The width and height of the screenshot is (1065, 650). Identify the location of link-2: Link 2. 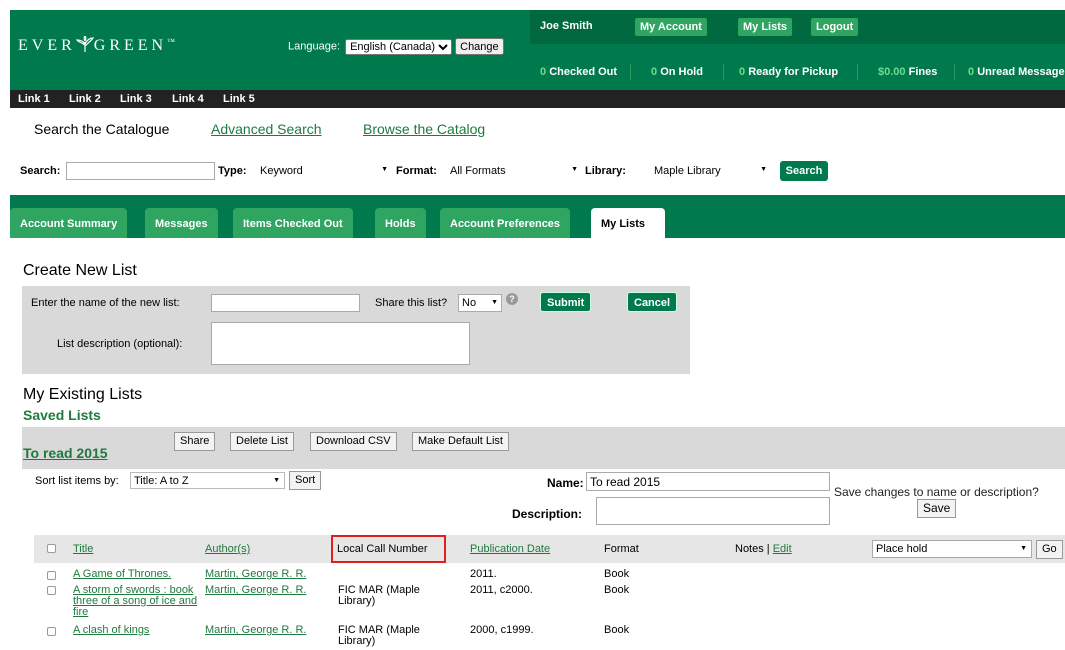
(85, 99).